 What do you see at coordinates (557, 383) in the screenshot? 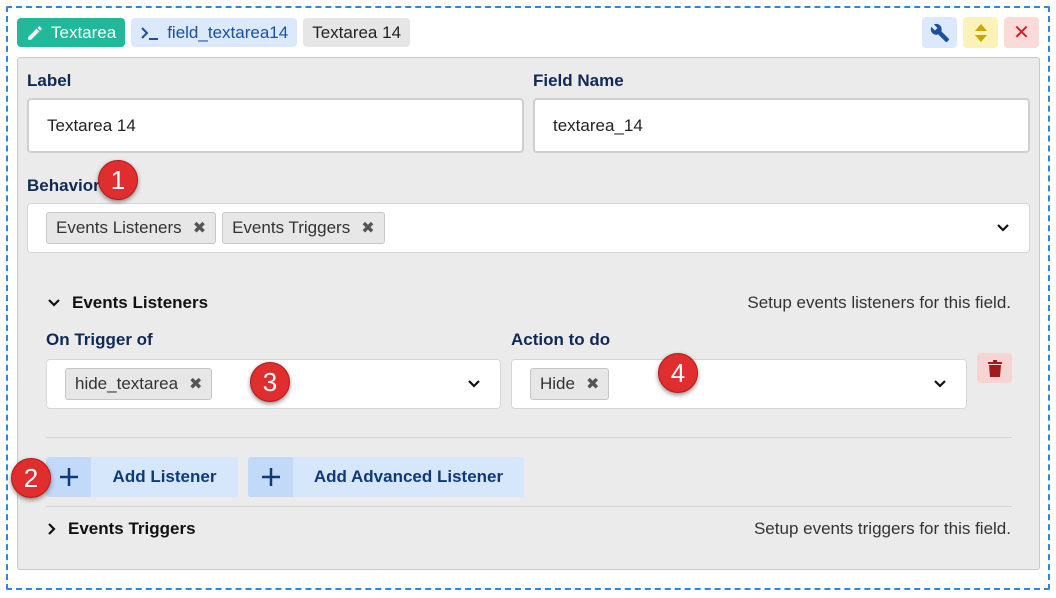
I see `action-tag-label: Hide` at bounding box center [557, 383].